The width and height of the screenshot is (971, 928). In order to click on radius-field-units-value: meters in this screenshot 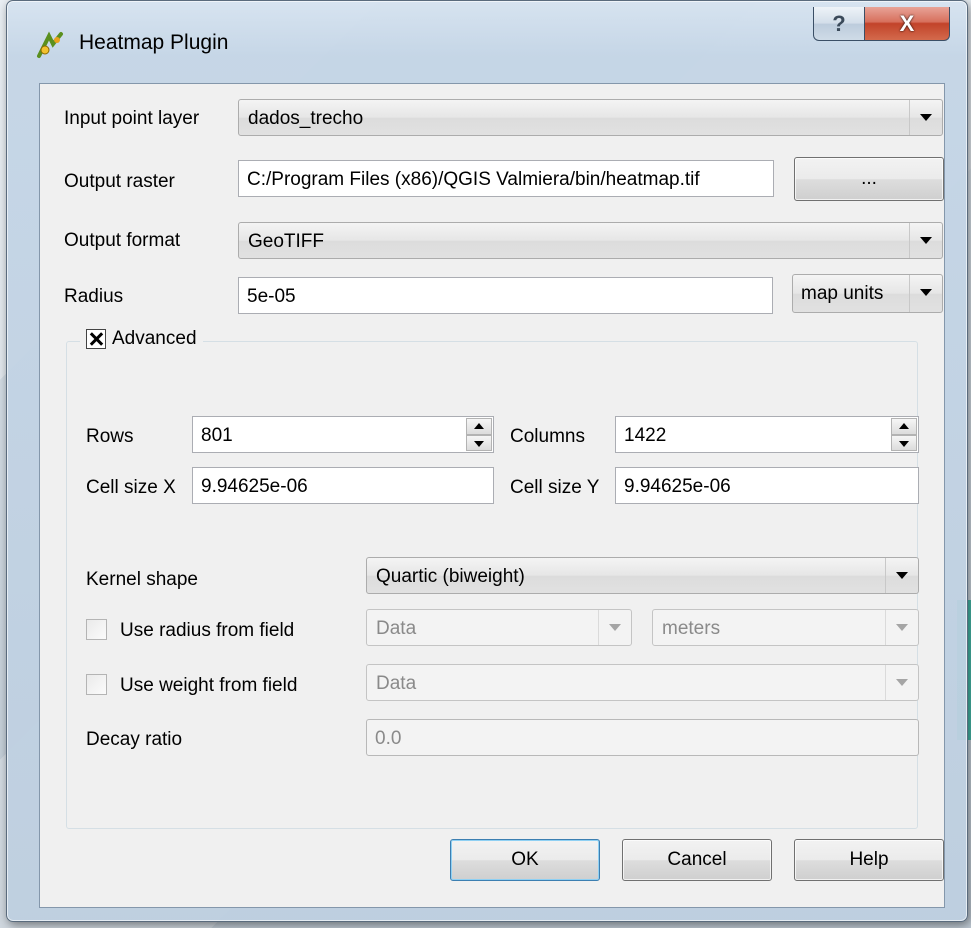, I will do `click(691, 628)`.